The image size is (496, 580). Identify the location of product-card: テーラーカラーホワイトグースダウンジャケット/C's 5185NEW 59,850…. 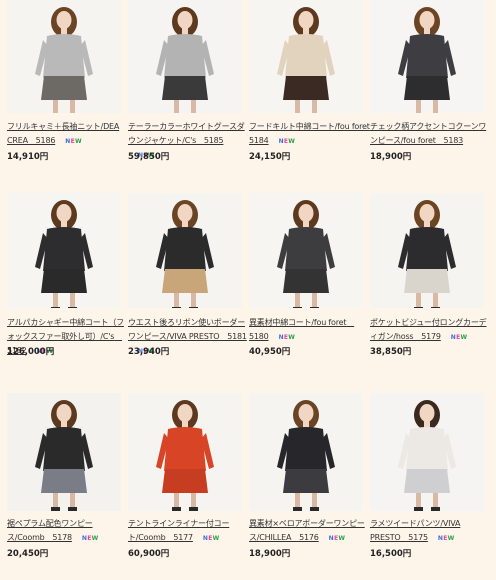
(186, 95).